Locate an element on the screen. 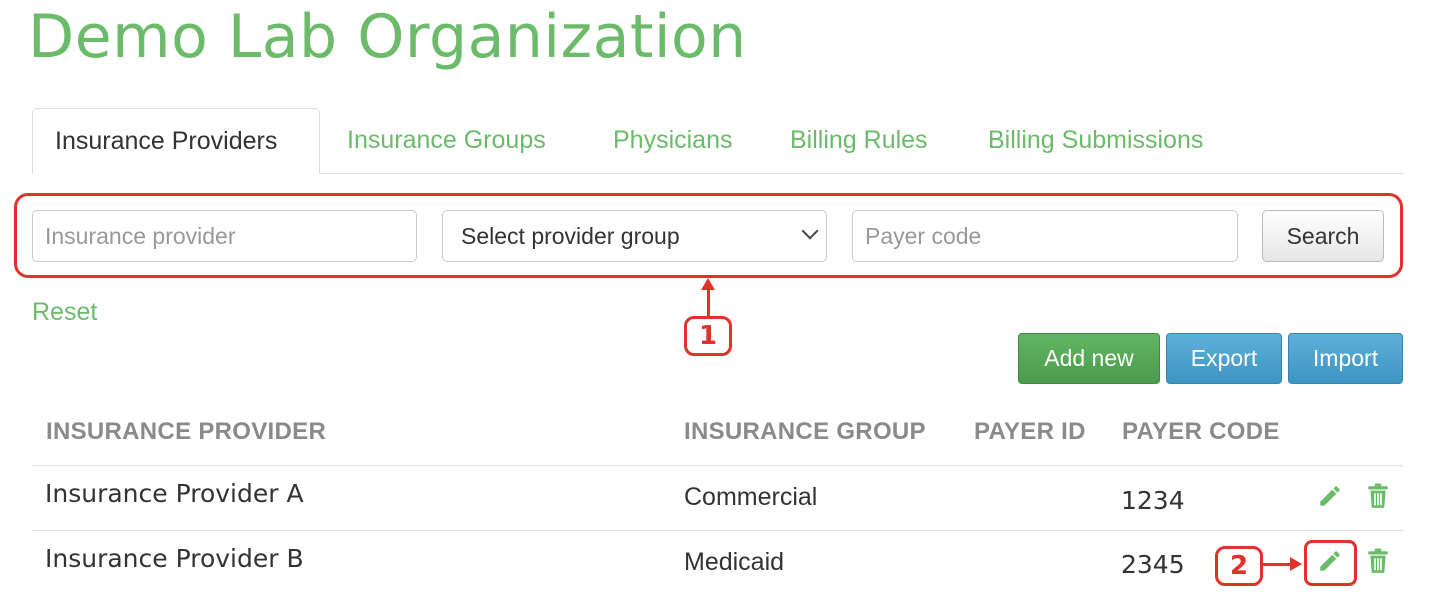  annotation-badge-1: 1 is located at coordinates (708, 336).